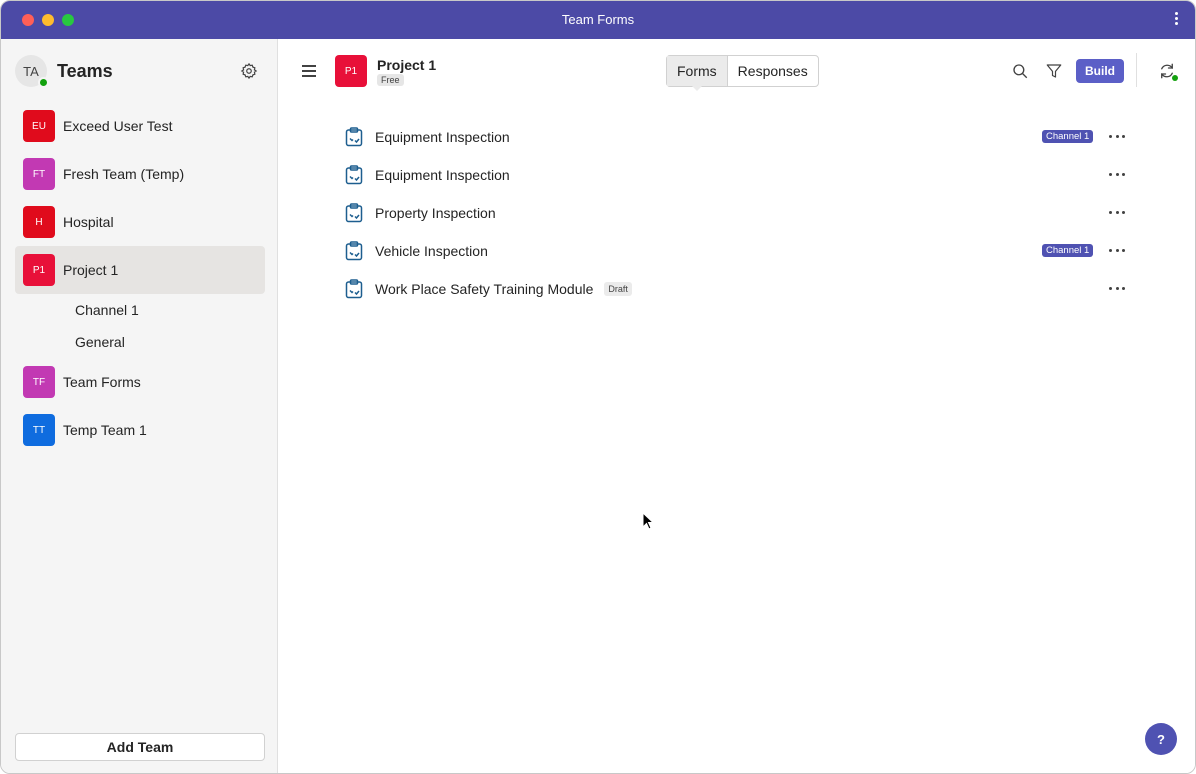 The image size is (1196, 774). I want to click on team-item: H Hospital, so click(140, 222).